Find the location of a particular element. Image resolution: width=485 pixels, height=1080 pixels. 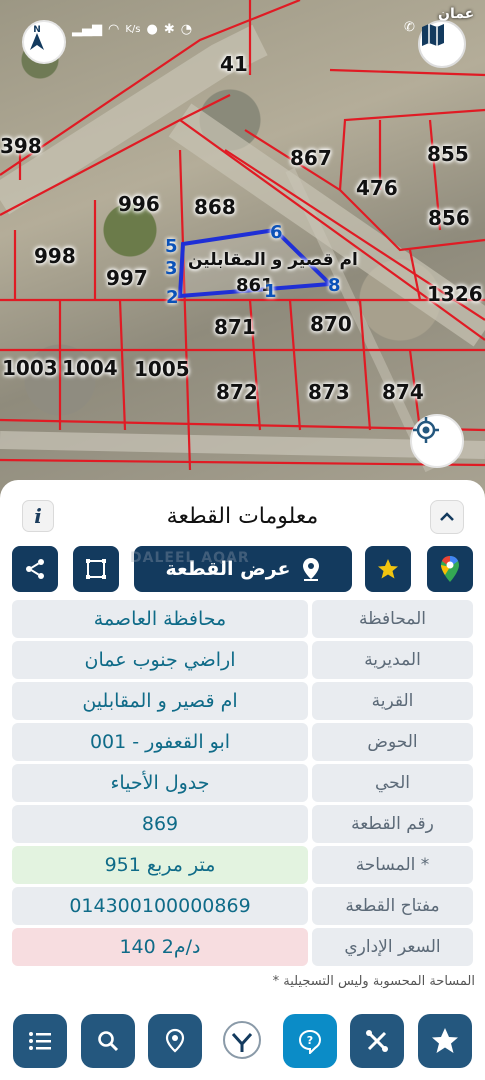

info-row: 869 رقم القطعة is located at coordinates (242, 824).